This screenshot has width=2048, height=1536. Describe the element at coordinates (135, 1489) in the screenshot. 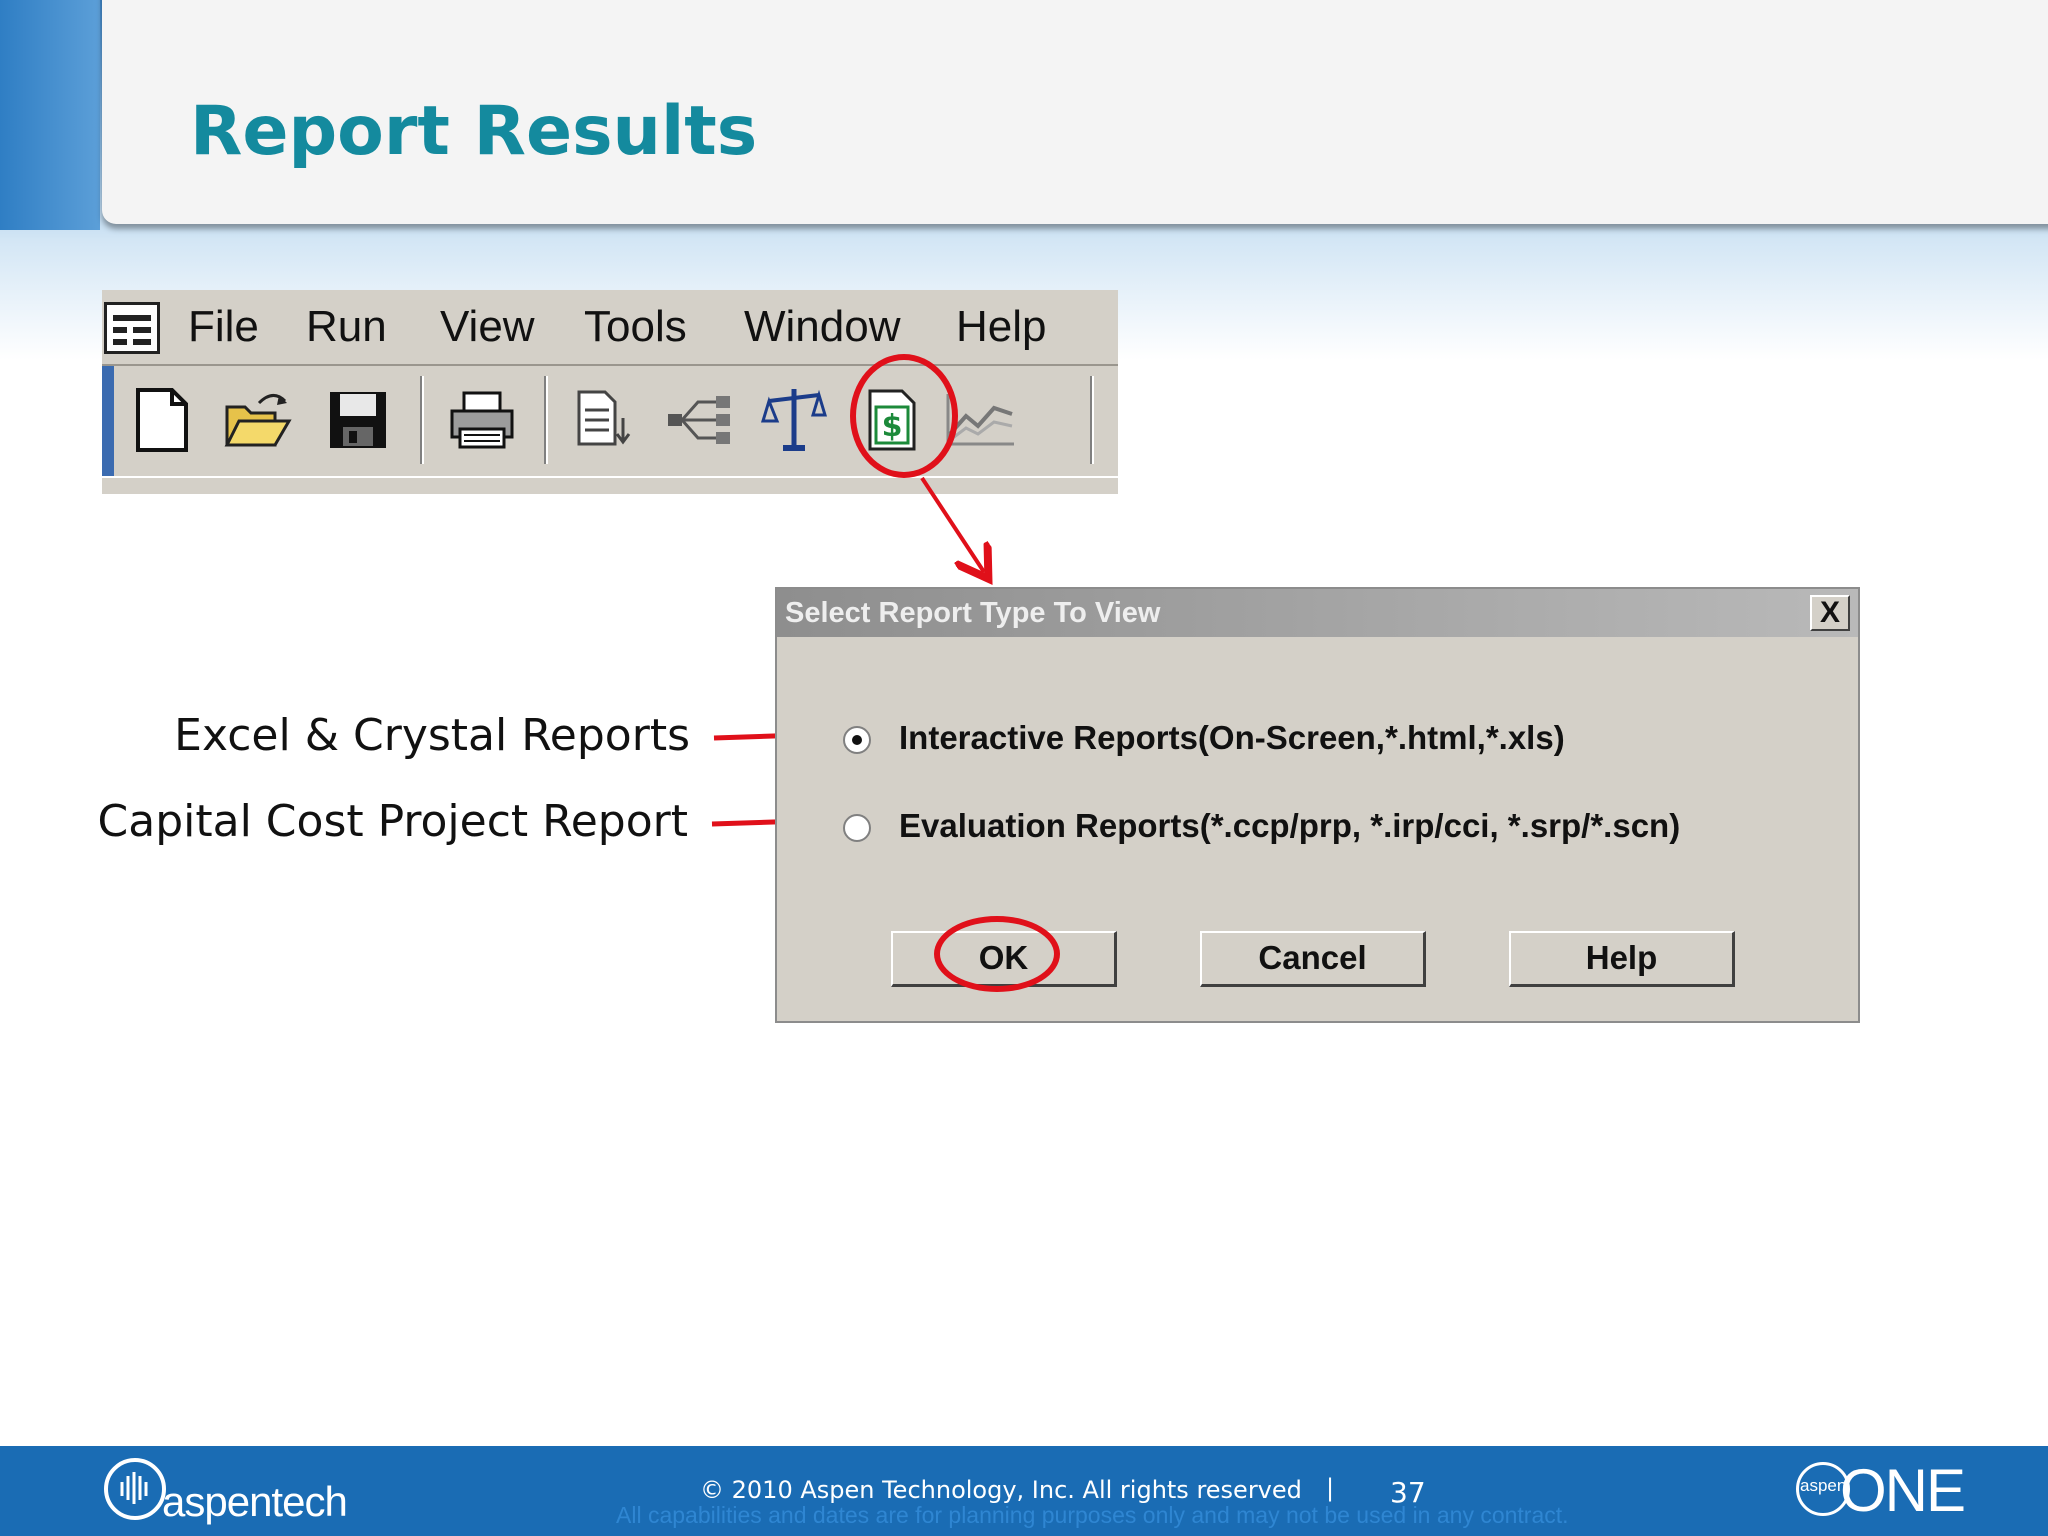

I see `aspentech-logo-mark` at that location.